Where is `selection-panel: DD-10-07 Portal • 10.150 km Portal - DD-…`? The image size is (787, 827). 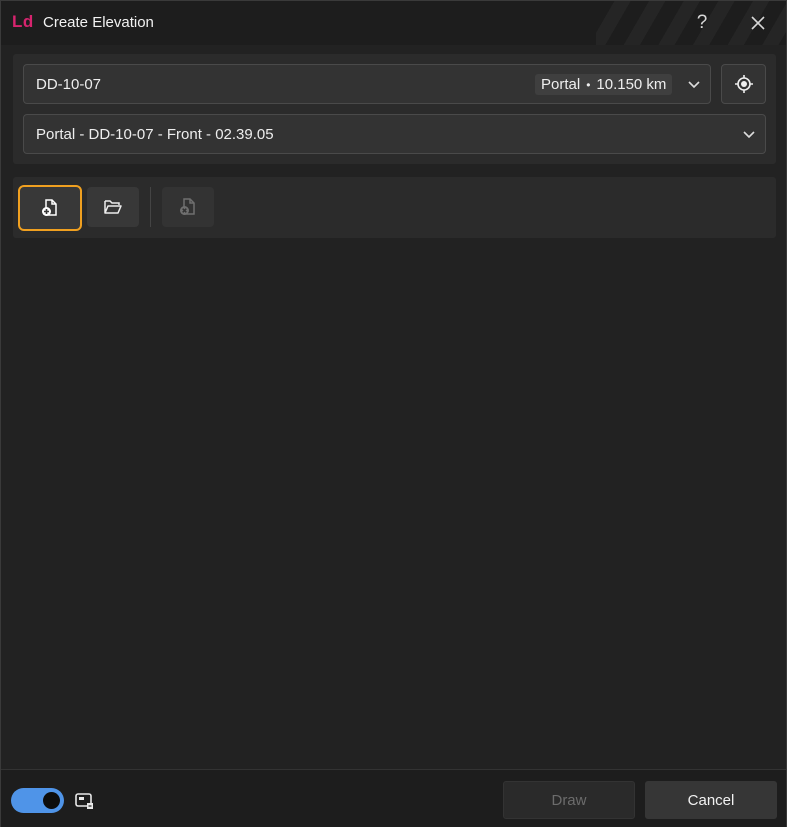 selection-panel: DD-10-07 Portal • 10.150 km Portal - DD-… is located at coordinates (394, 109).